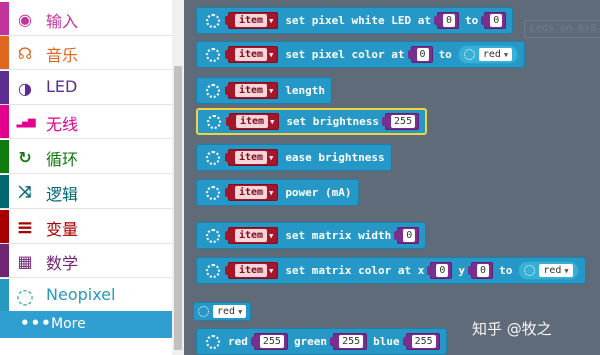 This screenshot has height=355, width=600. Describe the element at coordinates (25, 296) in the screenshot. I see `neopixel-icon: ◌` at that location.